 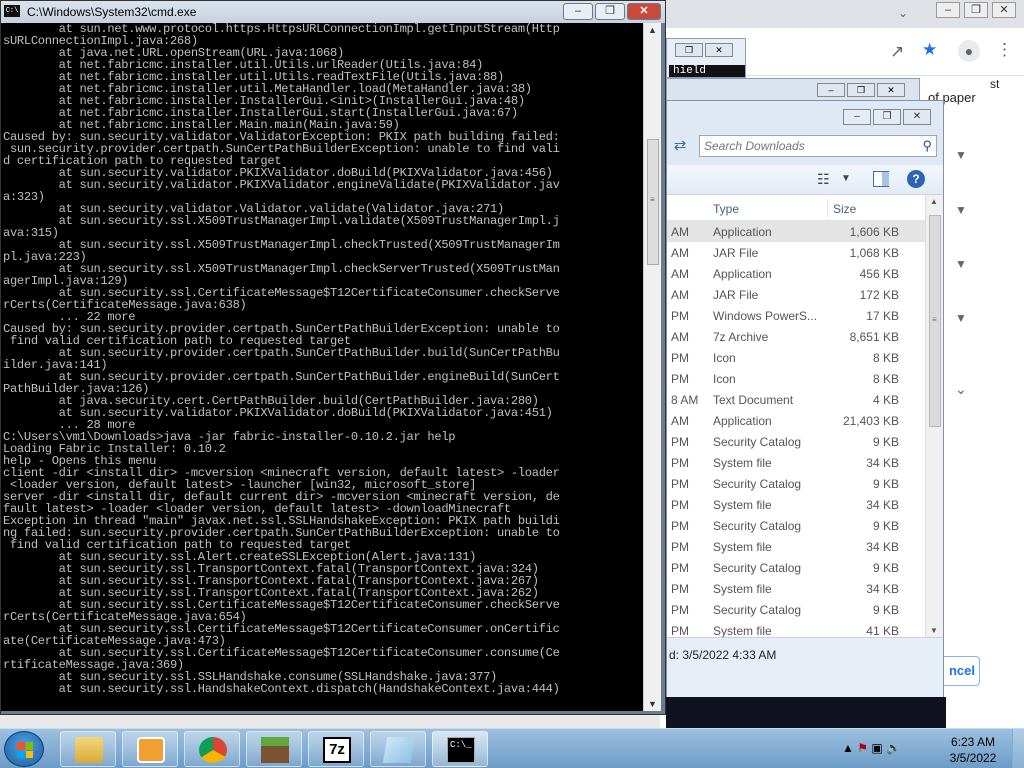 What do you see at coordinates (793, 90) in the screenshot?
I see `background-explorer-window: – ❐ ✕` at bounding box center [793, 90].